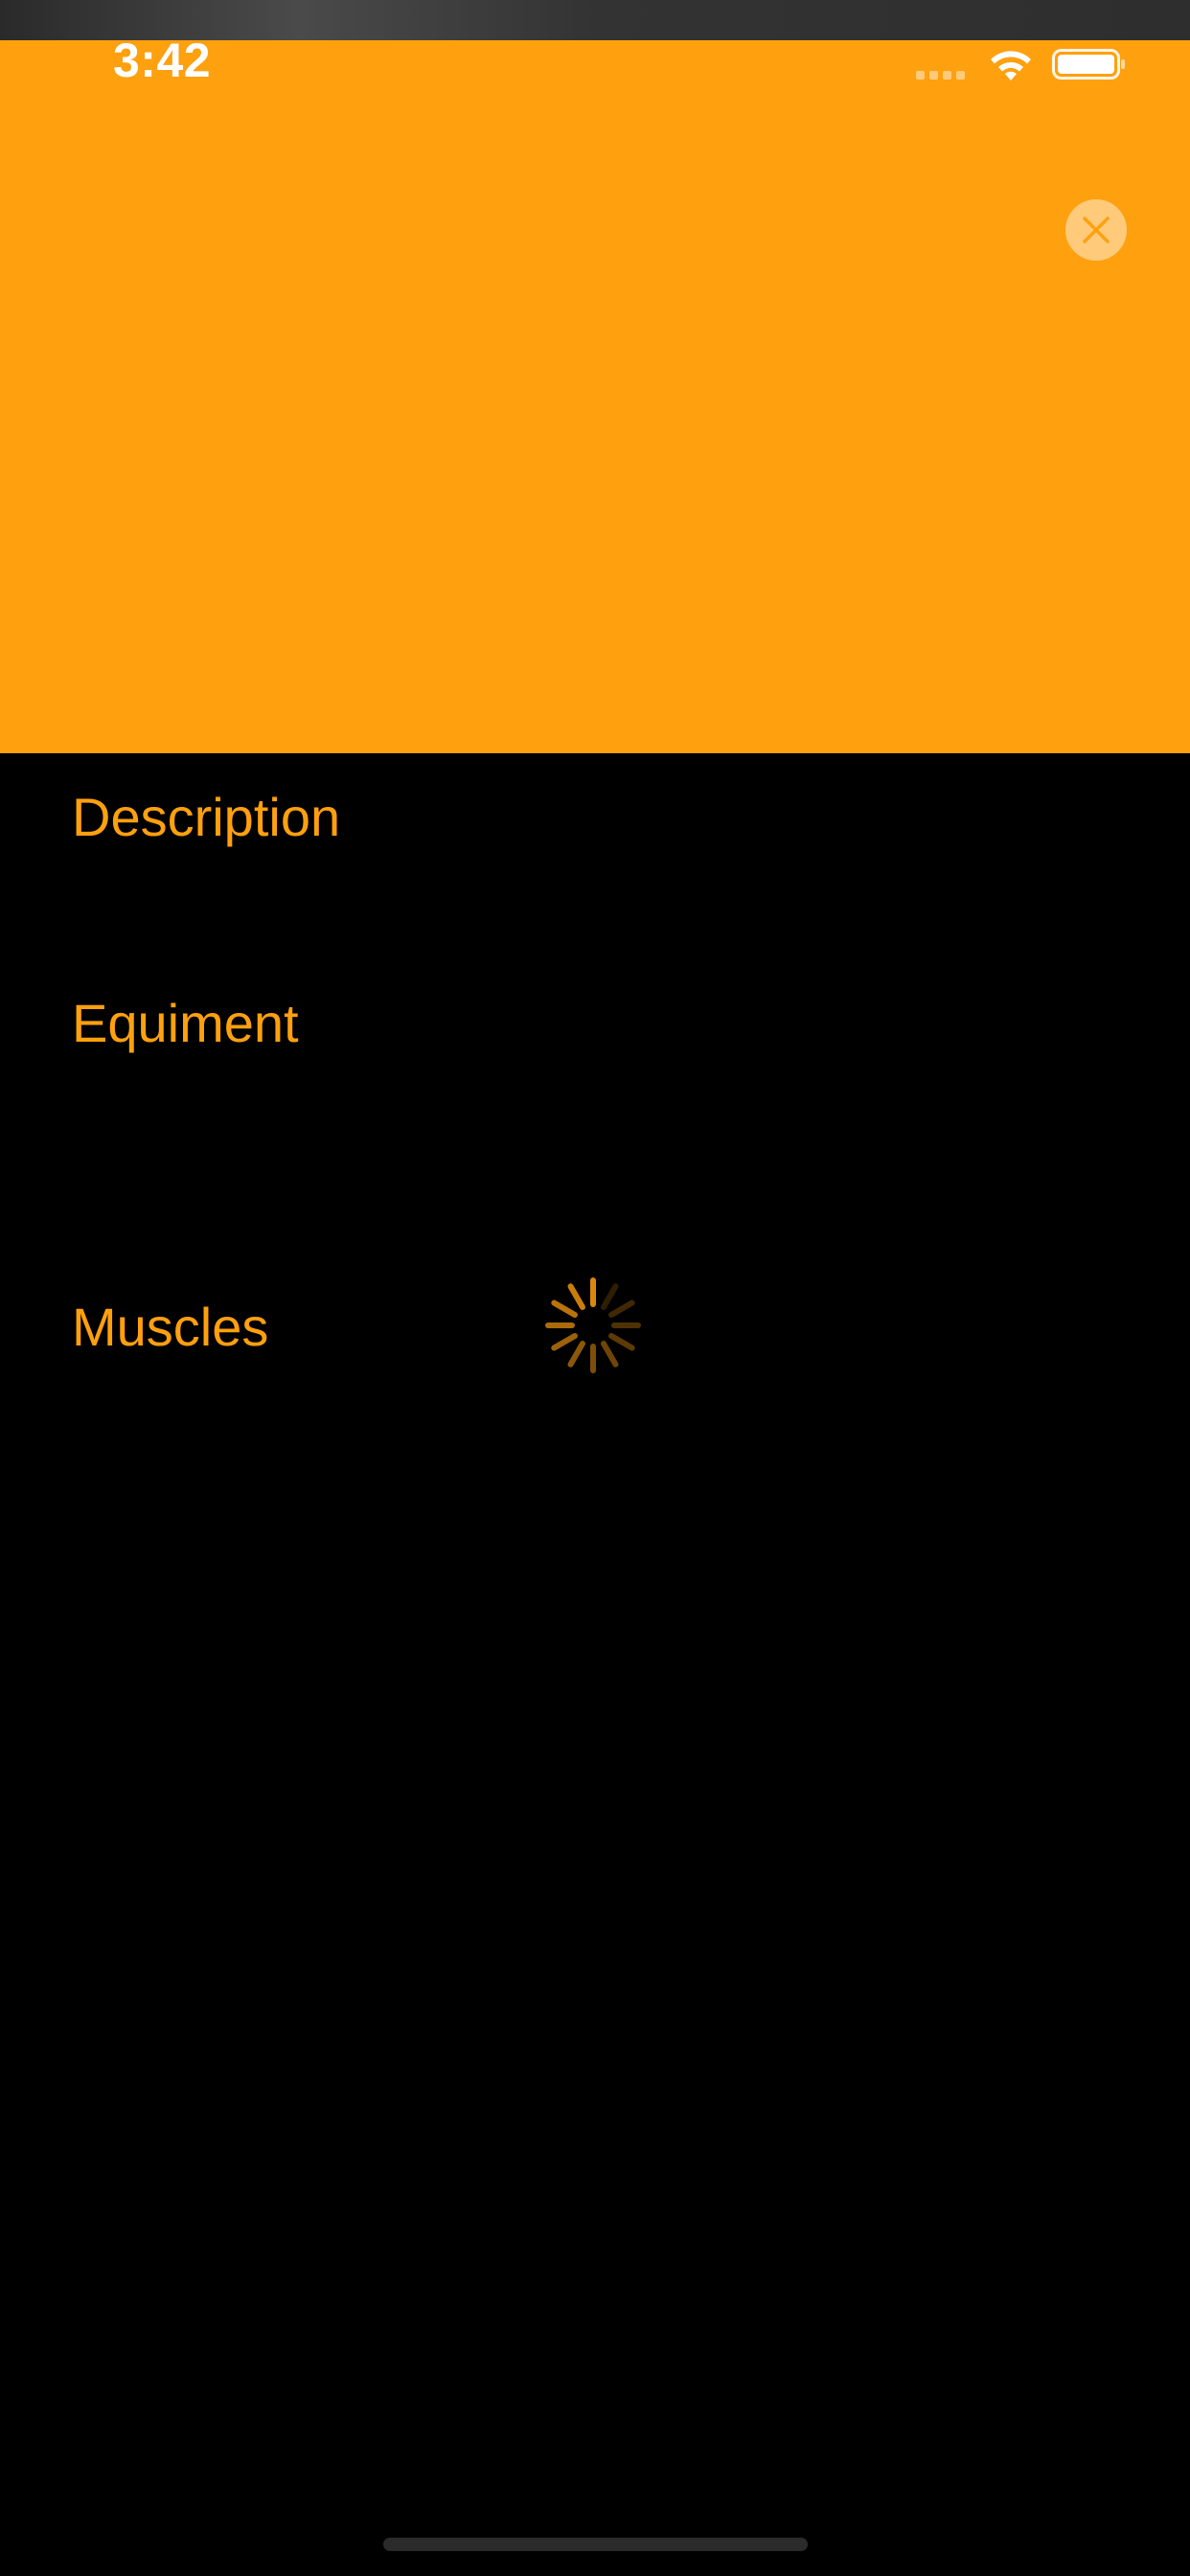  Describe the element at coordinates (1089, 64) in the screenshot. I see `battery-icon` at that location.